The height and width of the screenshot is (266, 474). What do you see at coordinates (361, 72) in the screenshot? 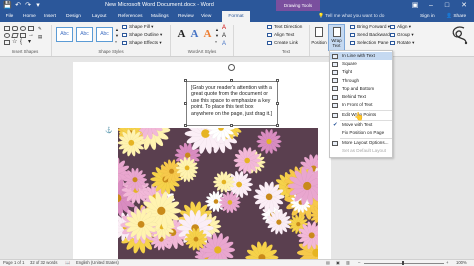
I see `wrap-option-tight: Tight` at bounding box center [361, 72].